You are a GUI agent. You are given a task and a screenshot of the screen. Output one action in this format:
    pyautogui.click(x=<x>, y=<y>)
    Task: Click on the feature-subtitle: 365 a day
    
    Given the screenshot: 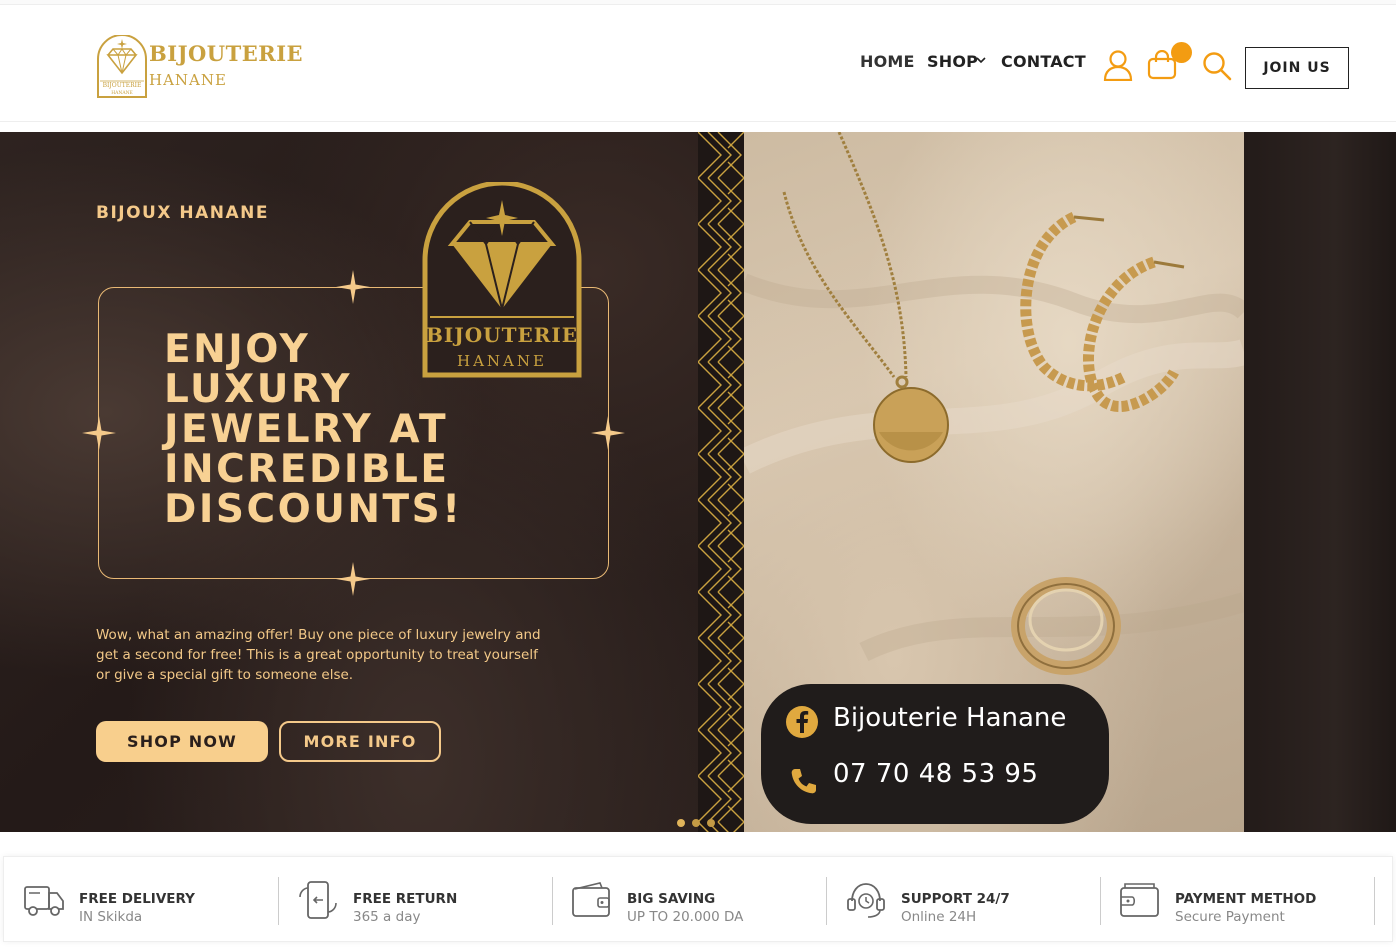 What is the action you would take?
    pyautogui.click(x=387, y=917)
    